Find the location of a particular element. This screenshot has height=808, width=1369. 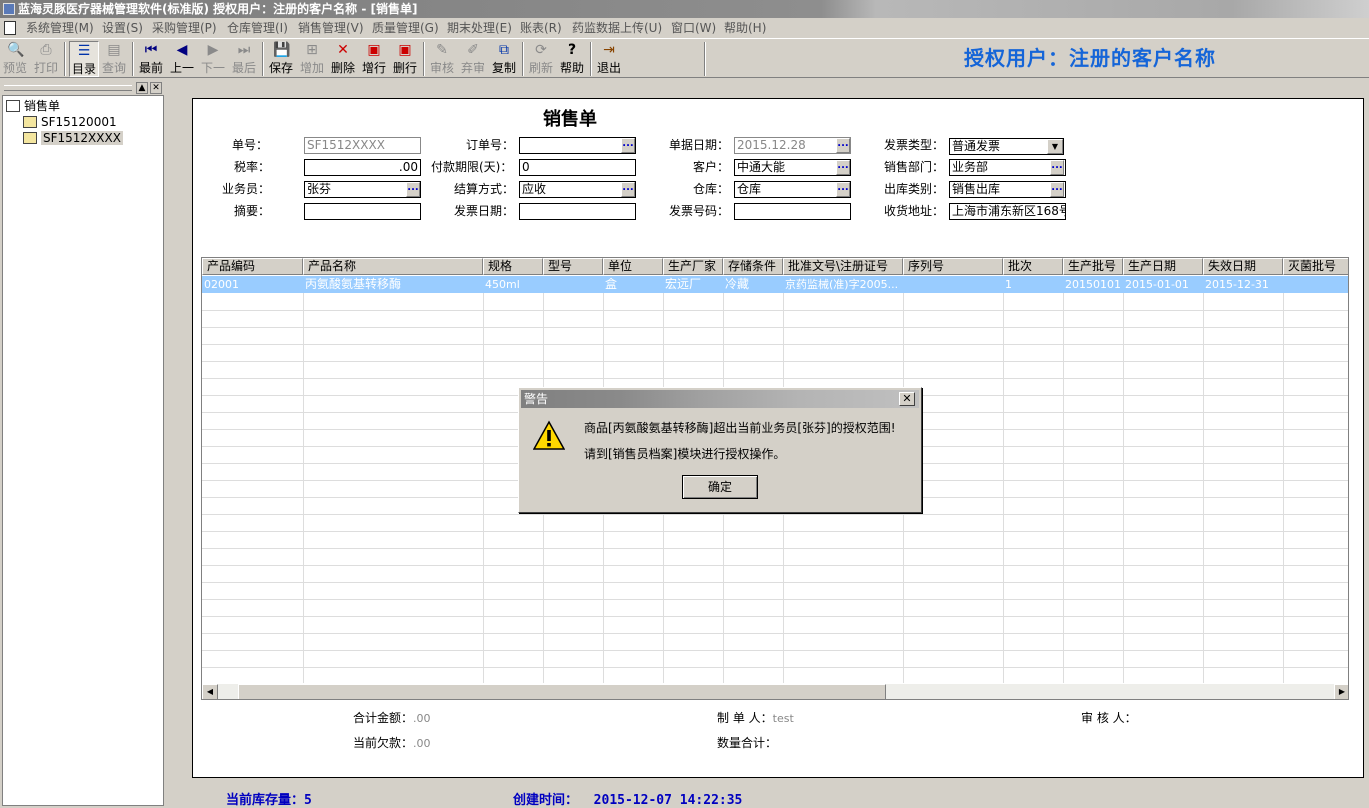

table-cell: 冷藏 is located at coordinates (753, 284).